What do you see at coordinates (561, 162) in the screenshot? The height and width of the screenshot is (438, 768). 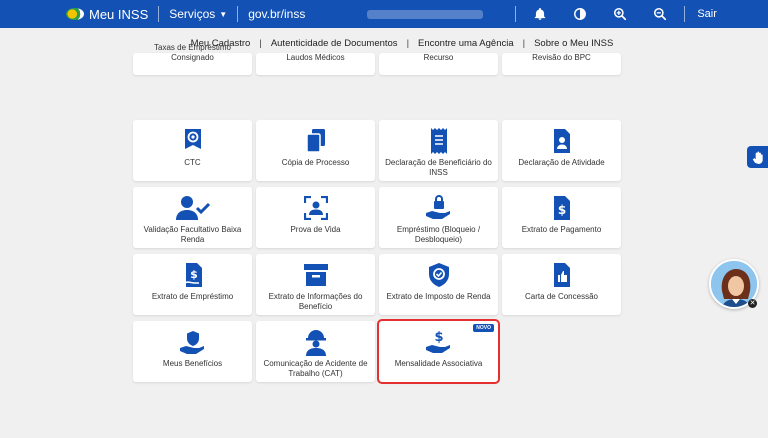 I see `card-label: Declaração de Atividade` at bounding box center [561, 162].